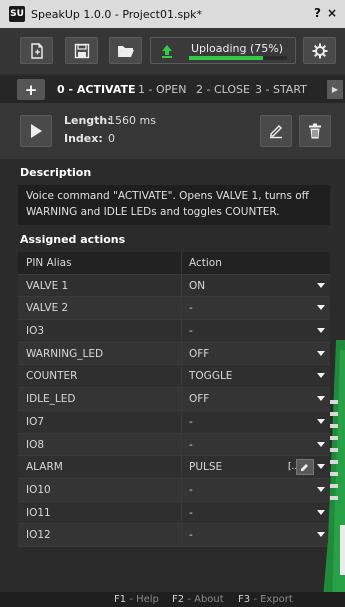  What do you see at coordinates (162, 89) in the screenshot?
I see `tab-open: 1 - OPEN` at bounding box center [162, 89].